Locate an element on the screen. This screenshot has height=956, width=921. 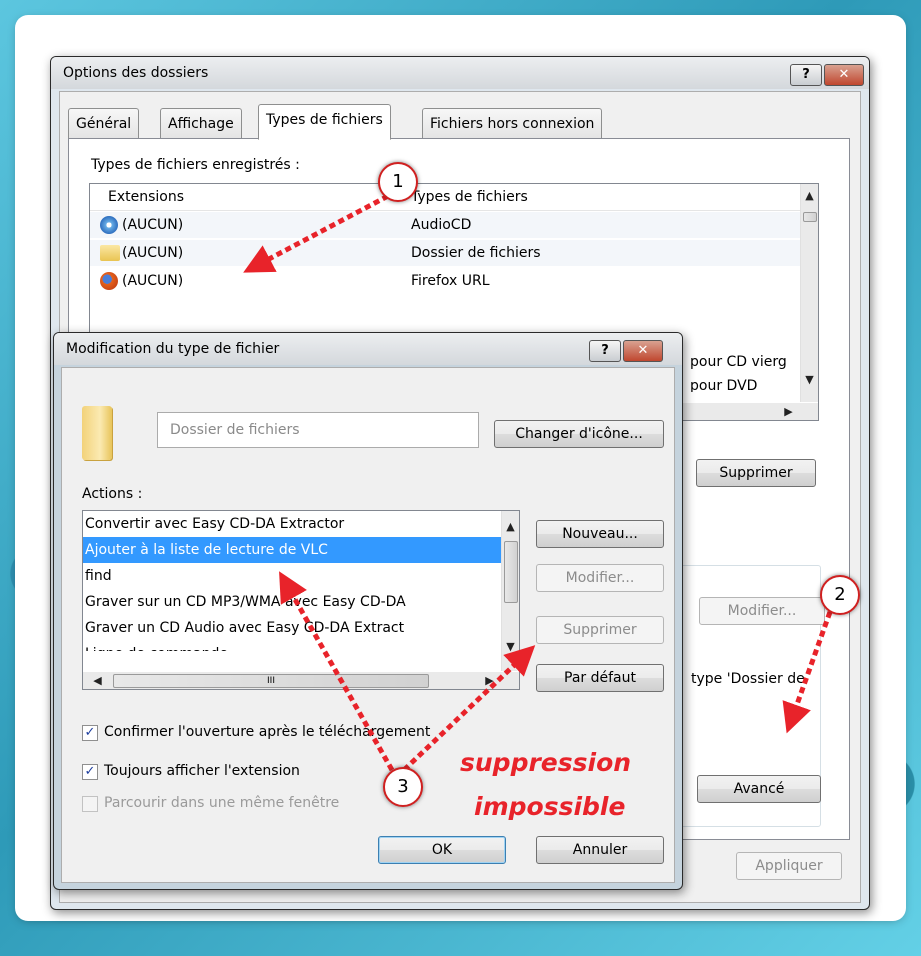
main-delete-button: Supprimer is located at coordinates (756, 473).